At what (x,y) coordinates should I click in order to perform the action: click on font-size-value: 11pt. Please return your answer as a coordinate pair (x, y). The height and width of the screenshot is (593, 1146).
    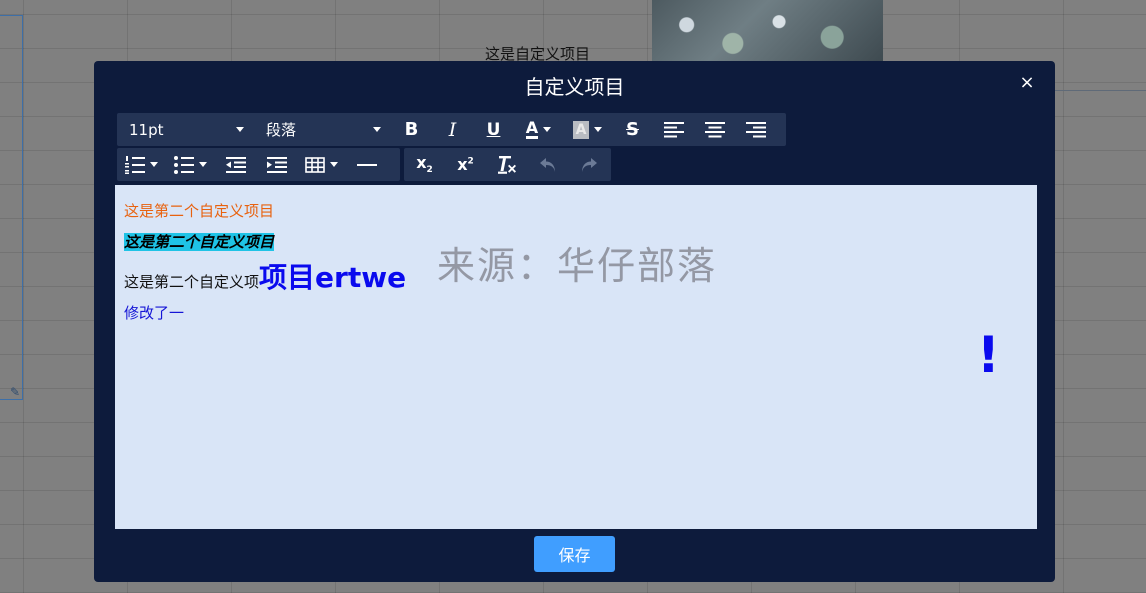
    Looking at the image, I should click on (146, 129).